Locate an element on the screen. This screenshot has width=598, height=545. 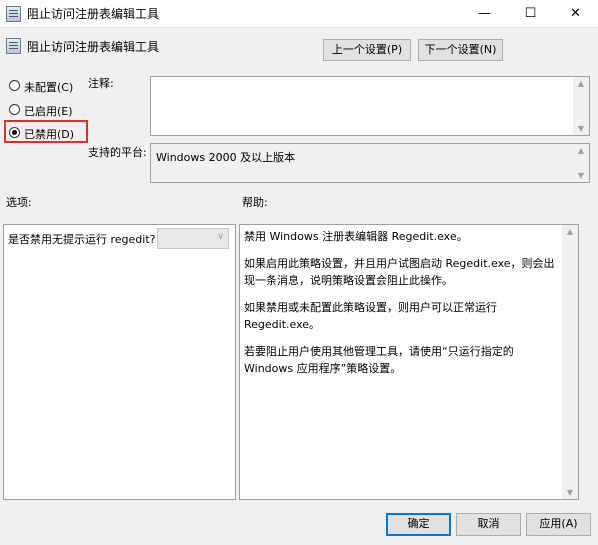
maximize-button: ☐ is located at coordinates (530, 13).